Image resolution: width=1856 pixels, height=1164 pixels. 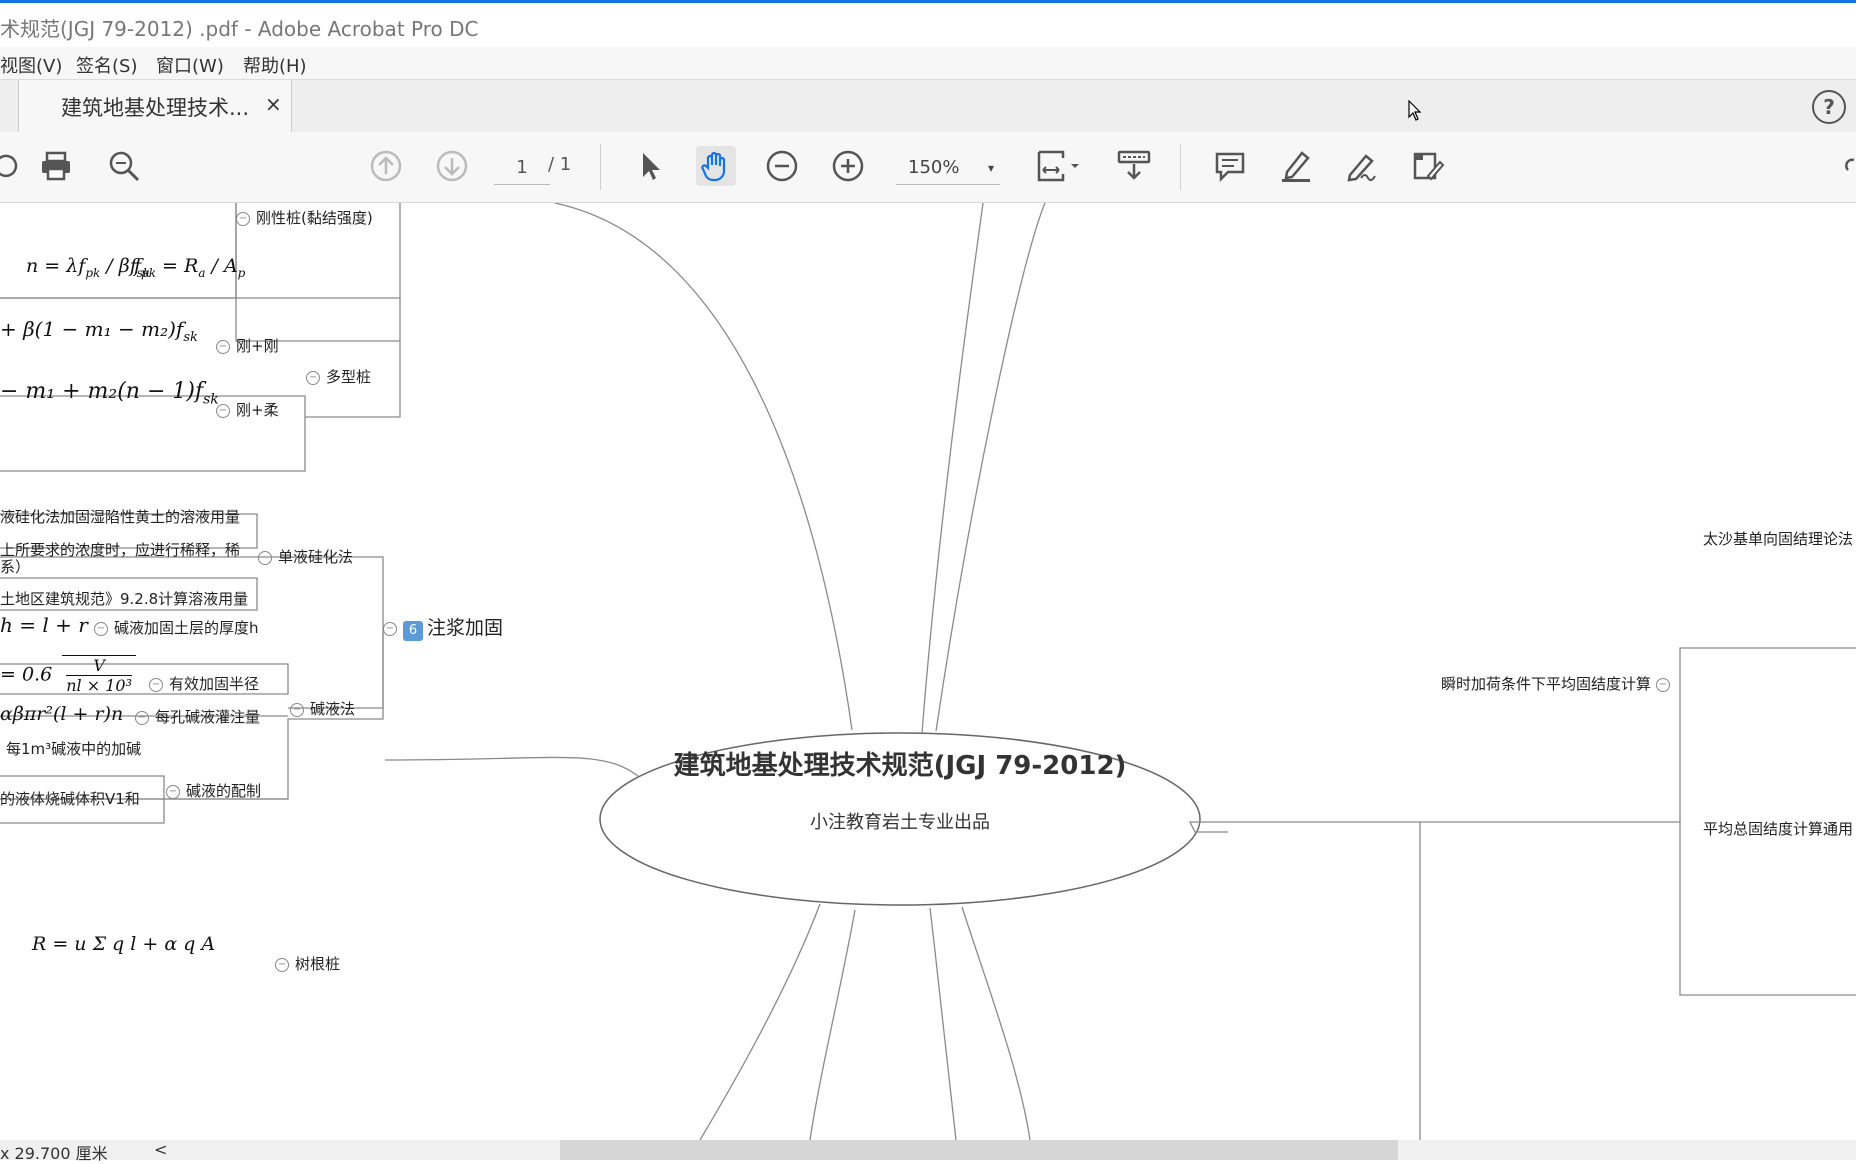 I want to click on node-alkali-thickness-label: 碱液加固土层的厚度h, so click(x=186, y=628).